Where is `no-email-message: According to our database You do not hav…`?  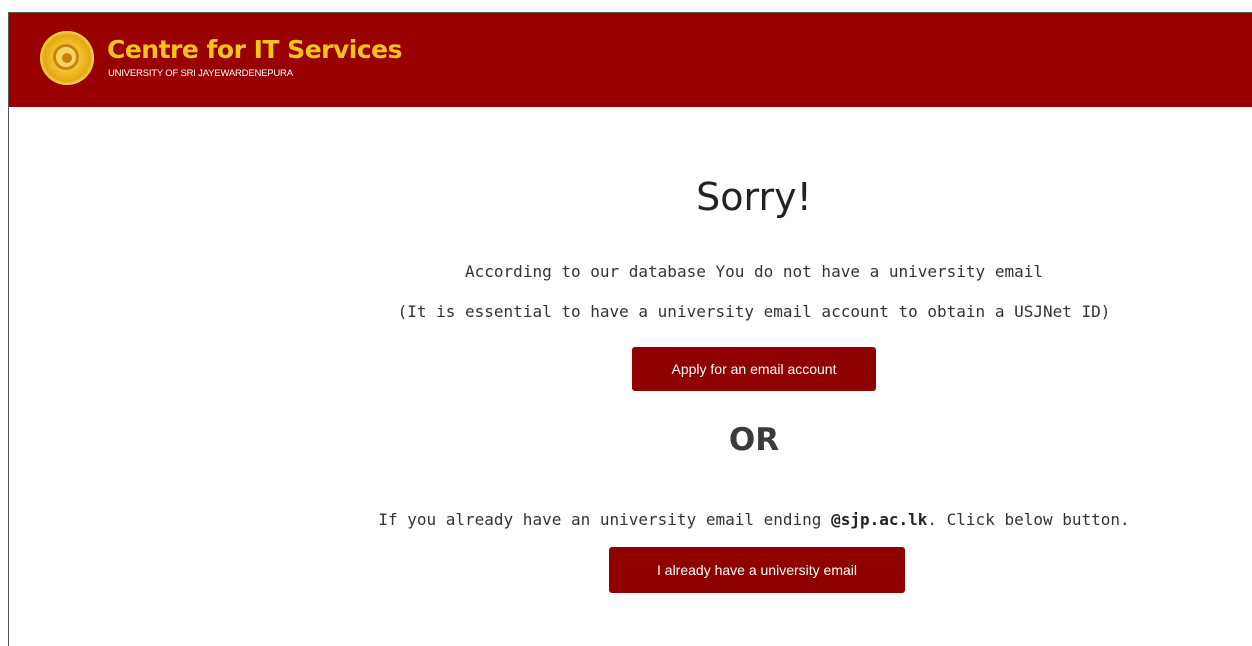 no-email-message: According to our database You do not hav… is located at coordinates (754, 271).